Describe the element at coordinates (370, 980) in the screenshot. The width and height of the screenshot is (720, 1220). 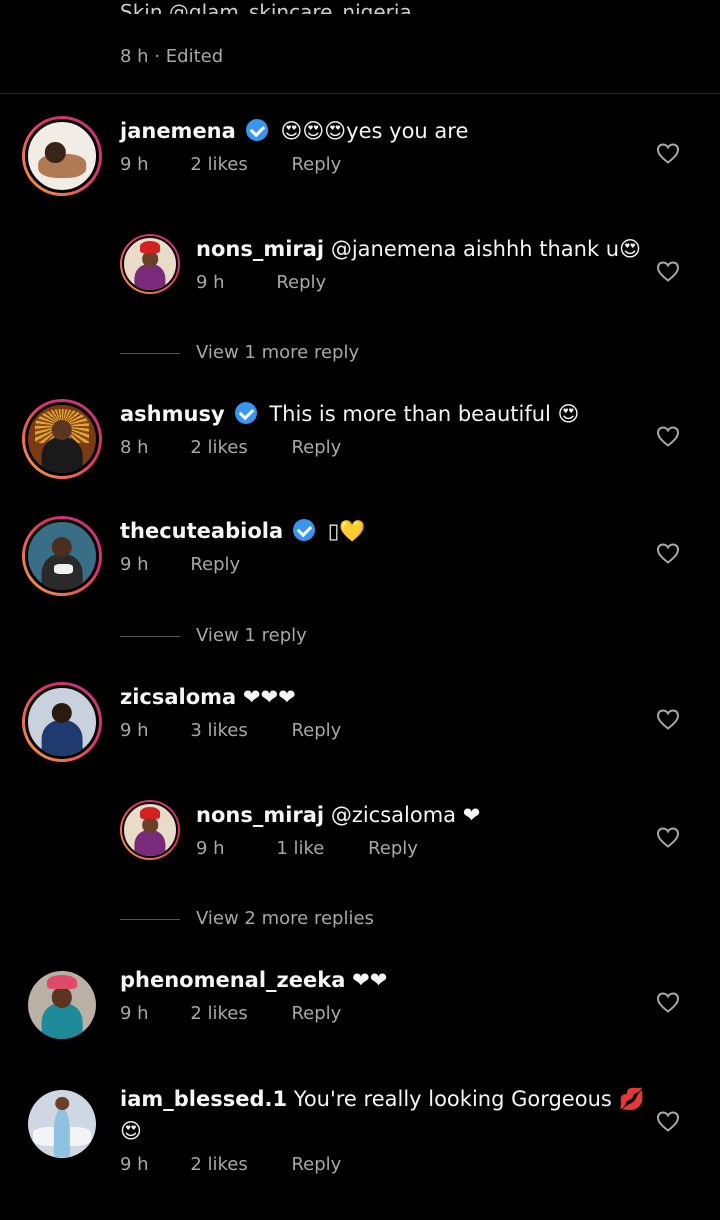
I see `comment-text: ❤❤` at that location.